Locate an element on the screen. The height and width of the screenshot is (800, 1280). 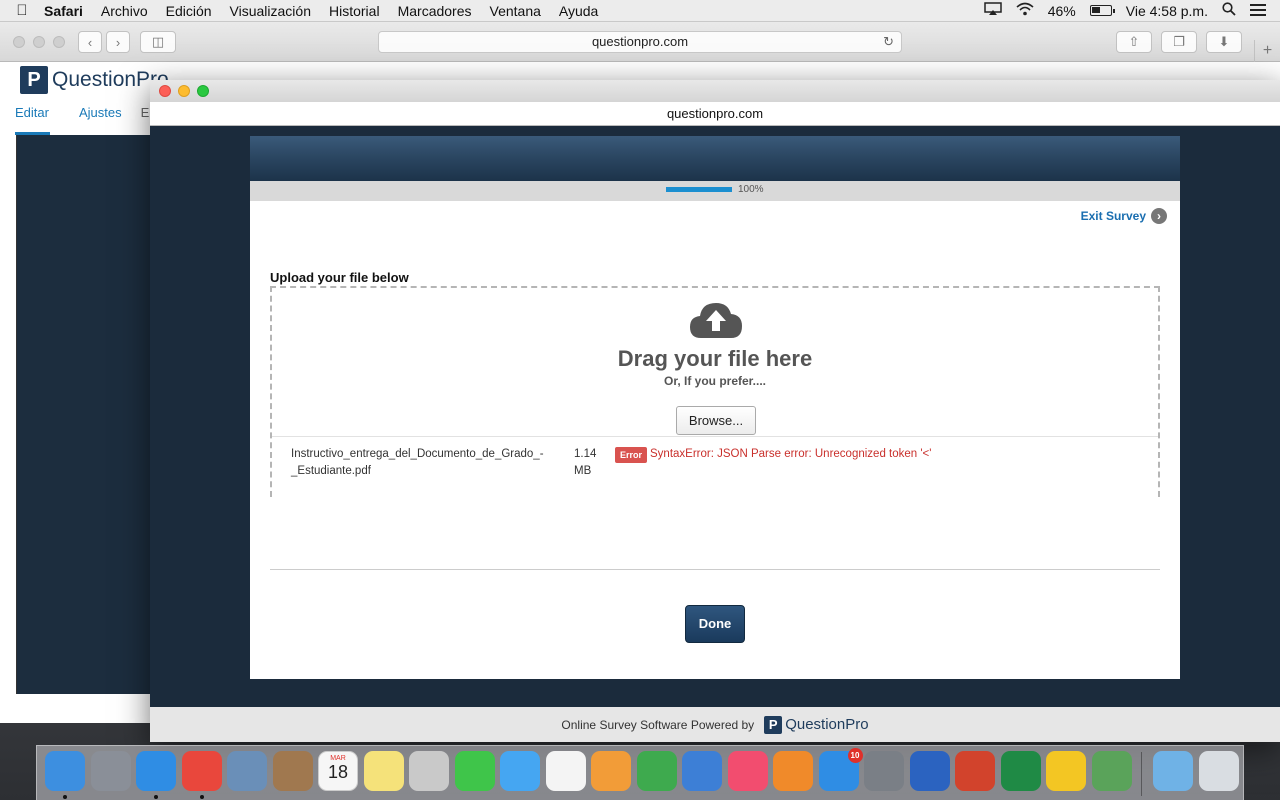
address-bar: questionpro.com ↻ is located at coordinates (640, 42).